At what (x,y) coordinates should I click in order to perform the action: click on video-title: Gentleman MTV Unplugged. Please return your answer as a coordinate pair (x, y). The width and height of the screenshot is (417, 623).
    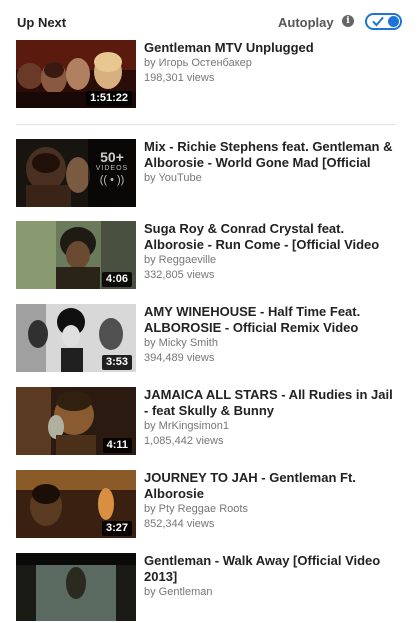
    Looking at the image, I should click on (269, 48).